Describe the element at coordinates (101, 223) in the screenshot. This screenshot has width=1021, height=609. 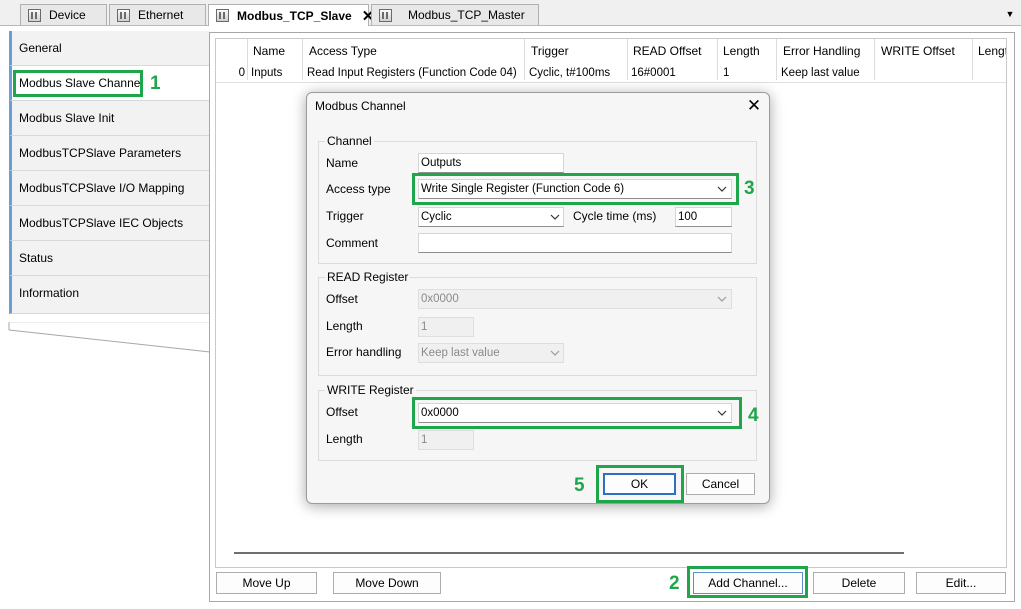
I see `nav-item-label: ModbusTCPSlave IEC Objects` at that location.